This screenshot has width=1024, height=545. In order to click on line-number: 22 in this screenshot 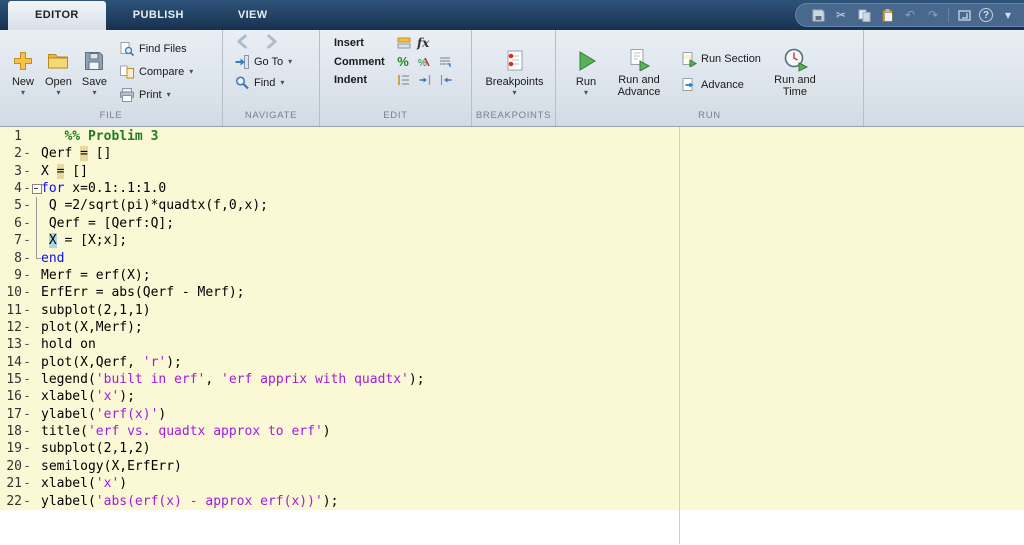, I will do `click(14, 501)`.